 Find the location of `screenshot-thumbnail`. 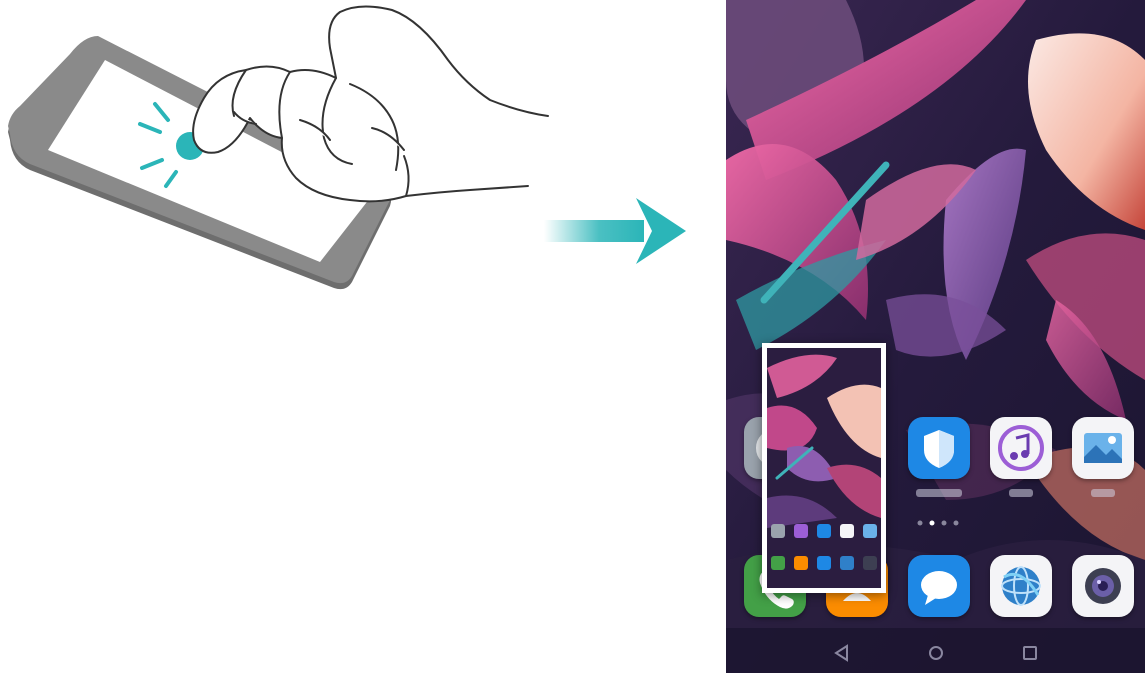

screenshot-thumbnail is located at coordinates (824, 468).